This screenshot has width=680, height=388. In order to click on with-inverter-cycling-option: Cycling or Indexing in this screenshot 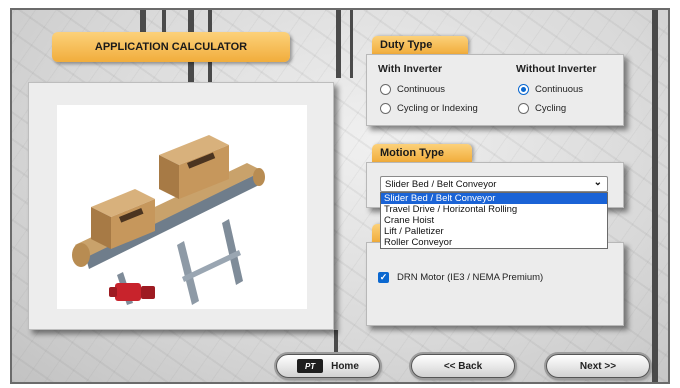, I will do `click(429, 108)`.